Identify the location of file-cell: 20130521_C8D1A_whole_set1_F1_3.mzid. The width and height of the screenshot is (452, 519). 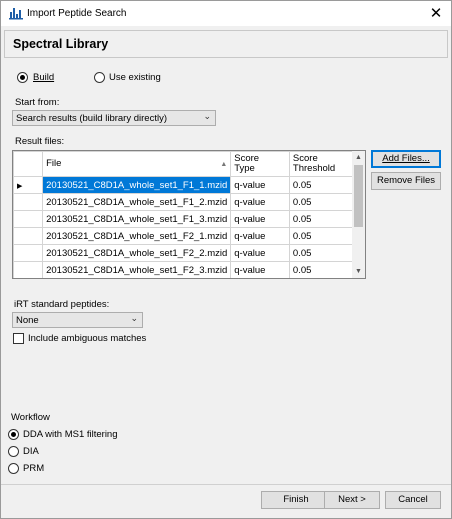
(137, 219).